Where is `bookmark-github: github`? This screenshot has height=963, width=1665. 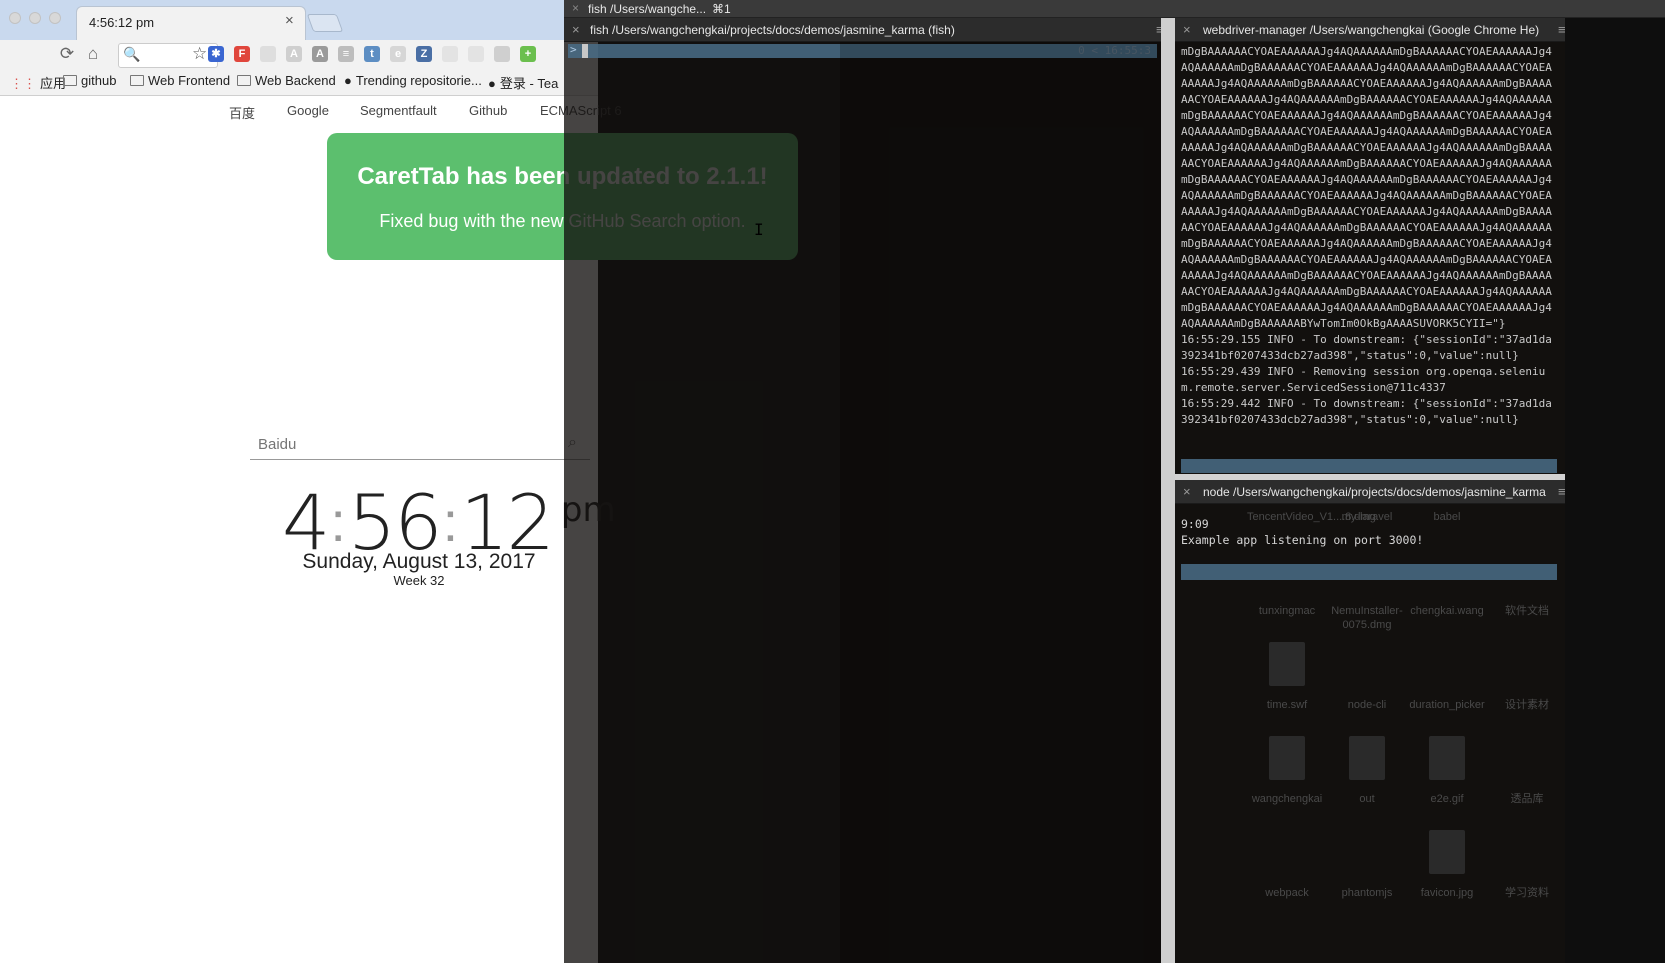
bookmark-github: github is located at coordinates (89, 80).